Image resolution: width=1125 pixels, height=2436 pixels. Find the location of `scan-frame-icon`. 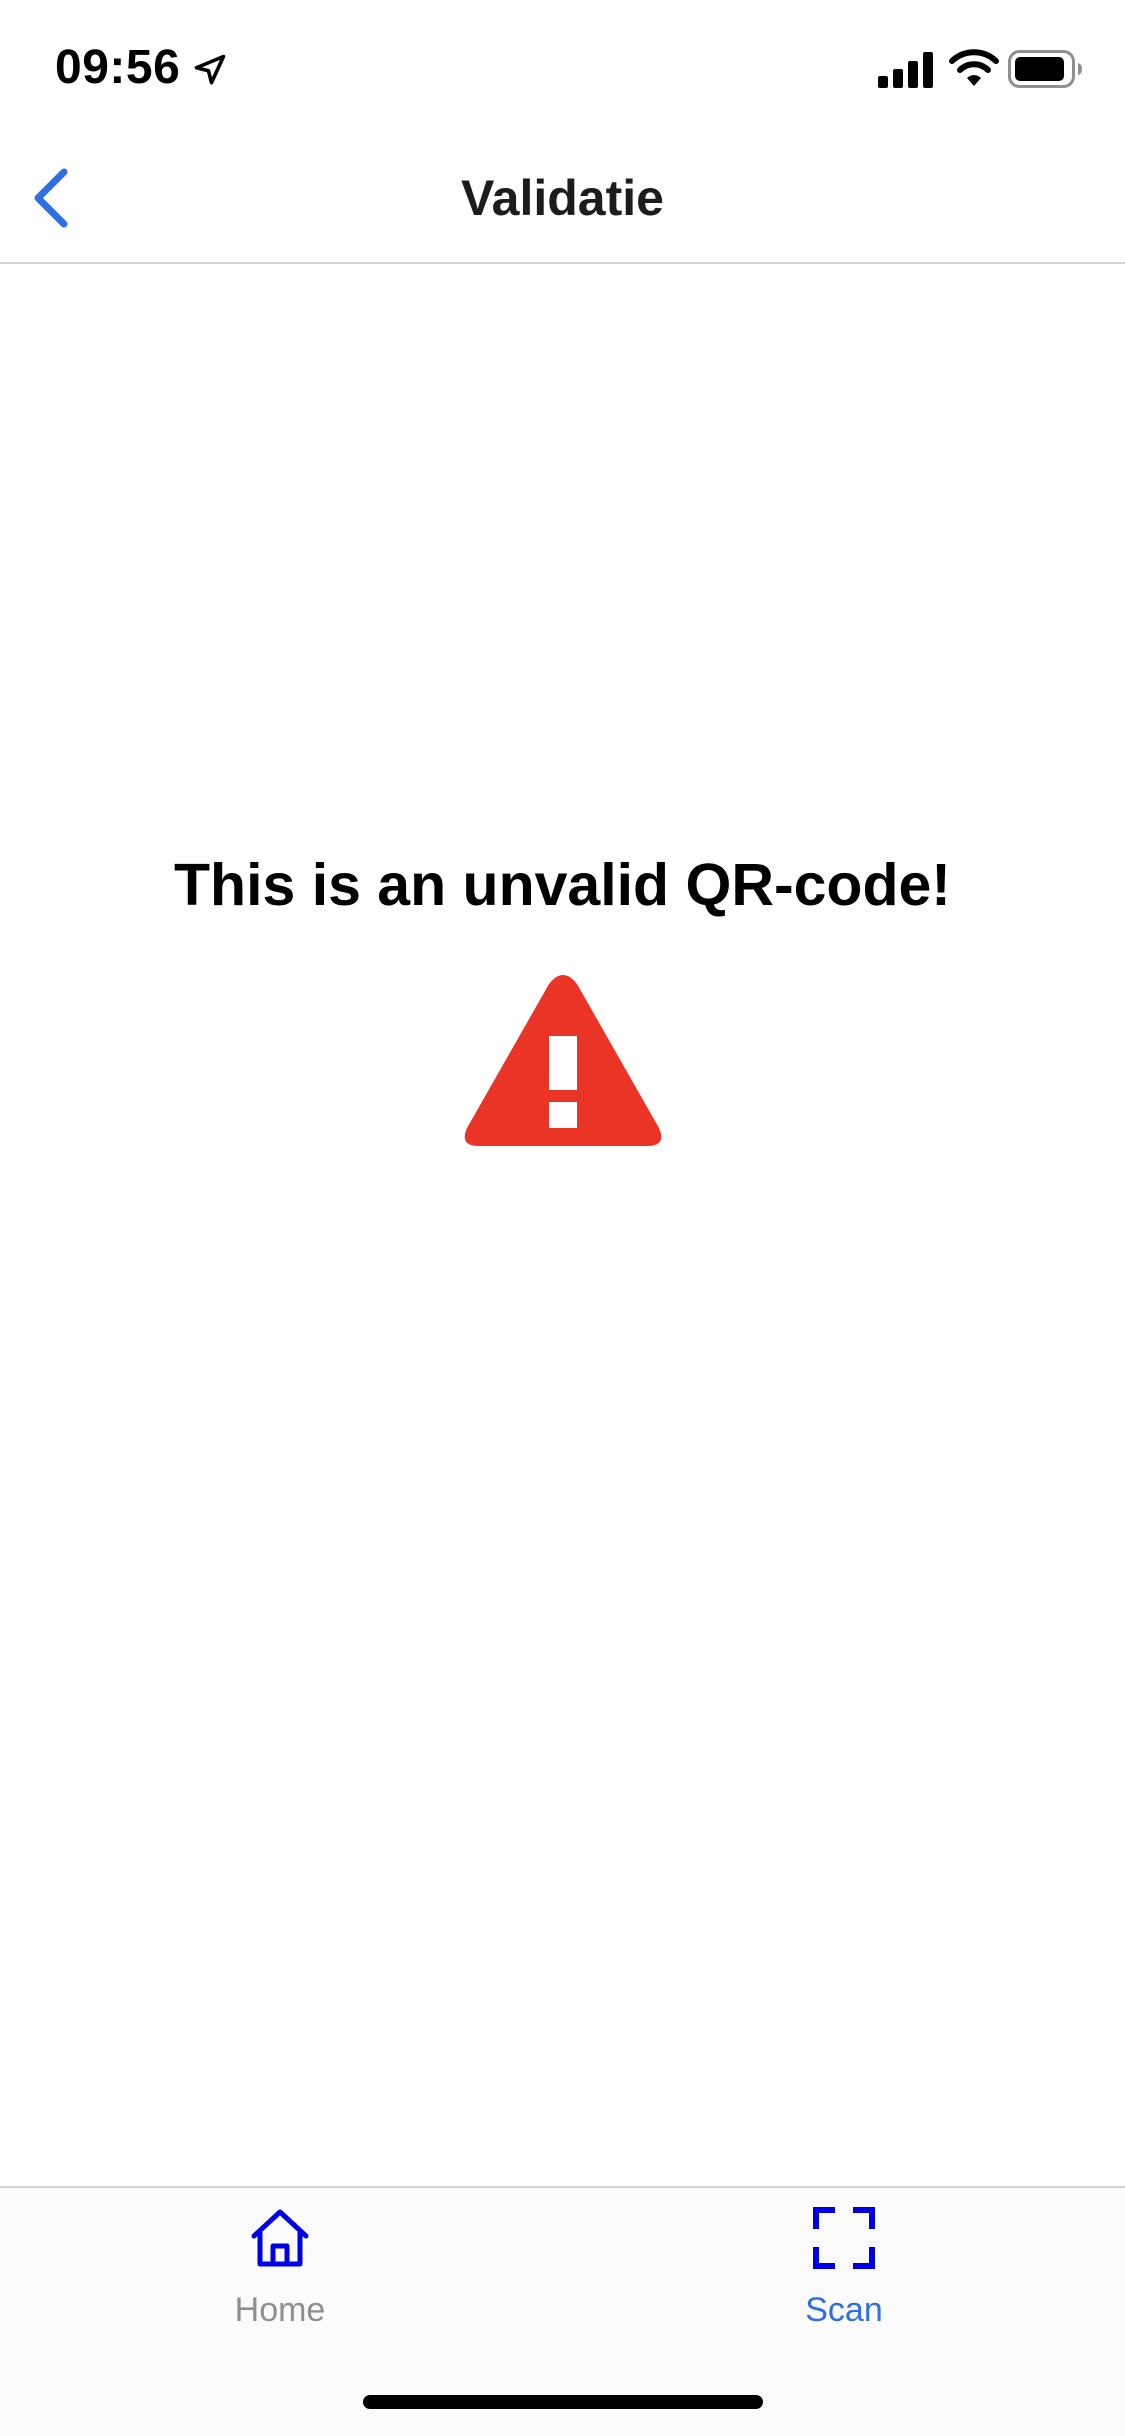

scan-frame-icon is located at coordinates (844, 2238).